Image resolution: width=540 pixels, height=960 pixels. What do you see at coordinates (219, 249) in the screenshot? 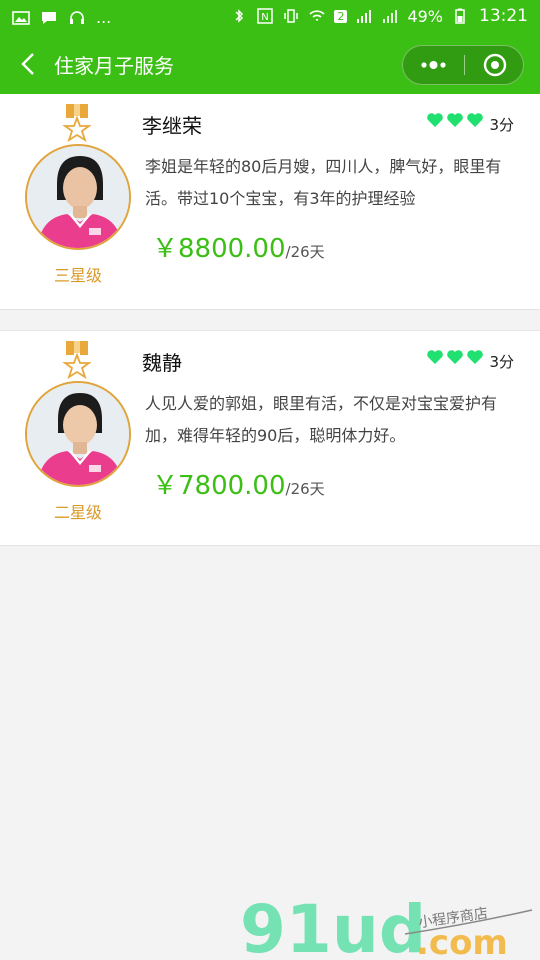
I see `price-amount: ￥8800.00` at bounding box center [219, 249].